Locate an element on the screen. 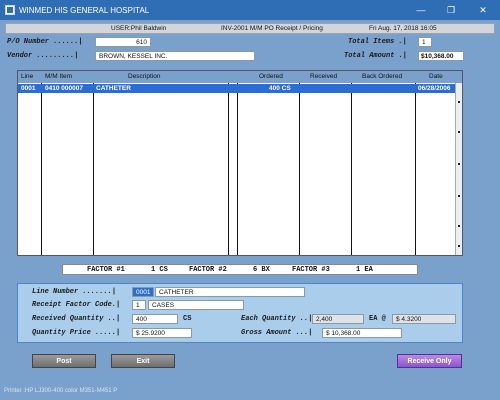 The image size is (500, 400). factor3-label: FACTOR #3 is located at coordinates (311, 270).